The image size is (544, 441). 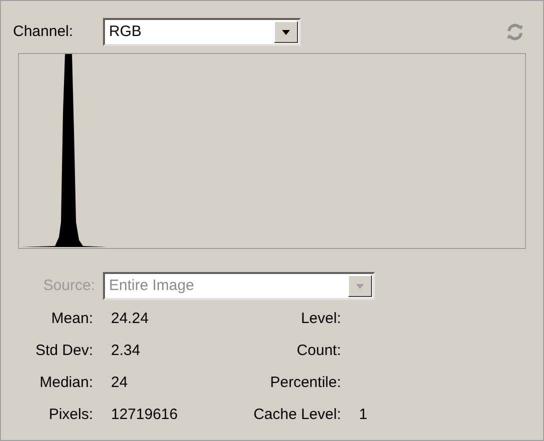 I want to click on stat-value: 12719616, so click(x=144, y=415).